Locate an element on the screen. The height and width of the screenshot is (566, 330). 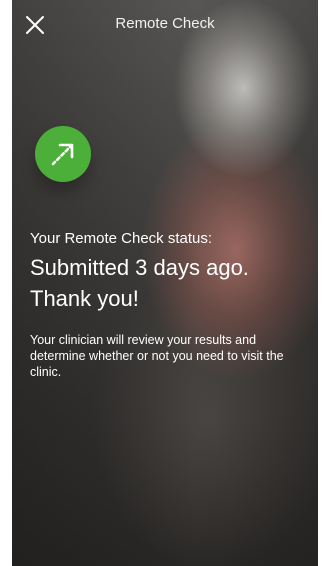
status-label: Your Remote Check status: is located at coordinates (121, 238).